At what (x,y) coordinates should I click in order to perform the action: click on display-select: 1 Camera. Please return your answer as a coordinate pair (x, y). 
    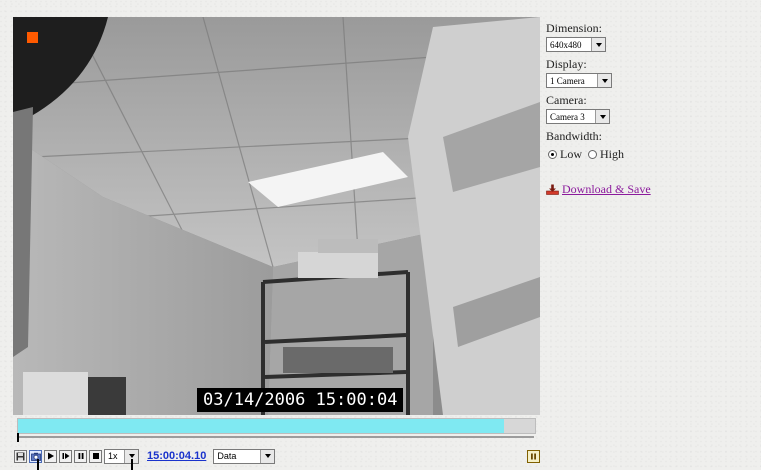
    Looking at the image, I should click on (579, 80).